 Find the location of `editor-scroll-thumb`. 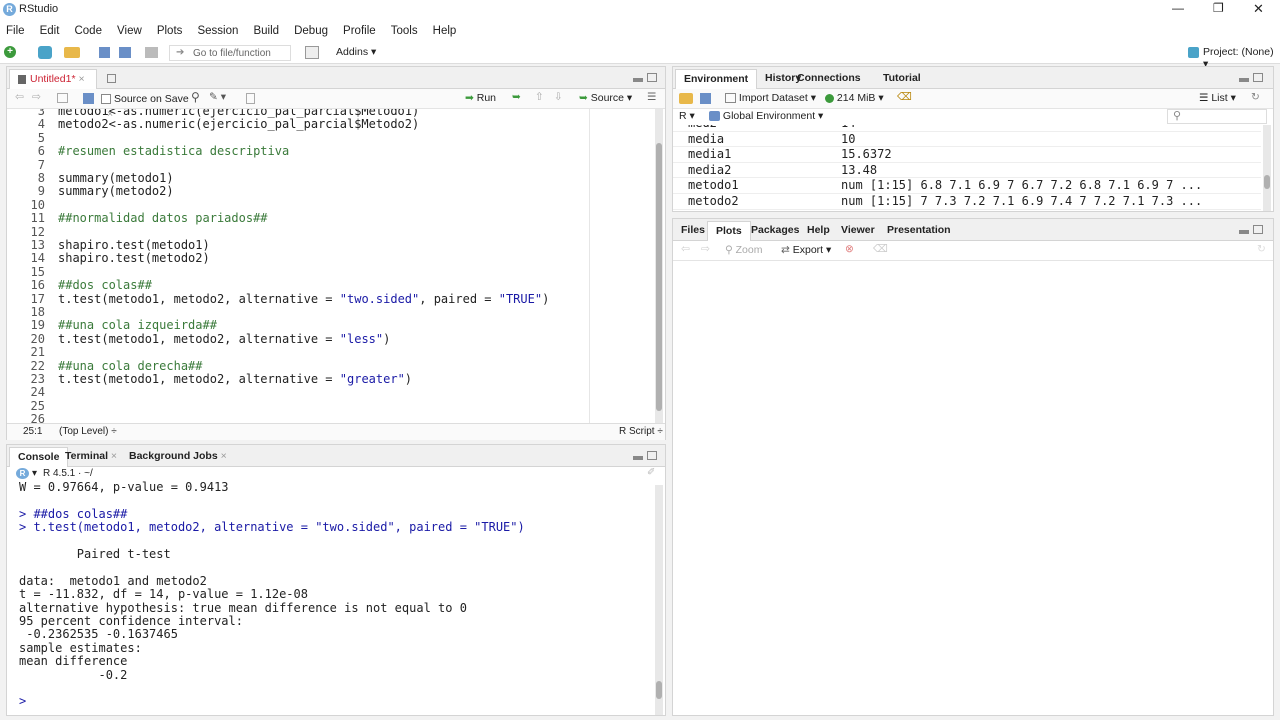

editor-scroll-thumb is located at coordinates (659, 277).